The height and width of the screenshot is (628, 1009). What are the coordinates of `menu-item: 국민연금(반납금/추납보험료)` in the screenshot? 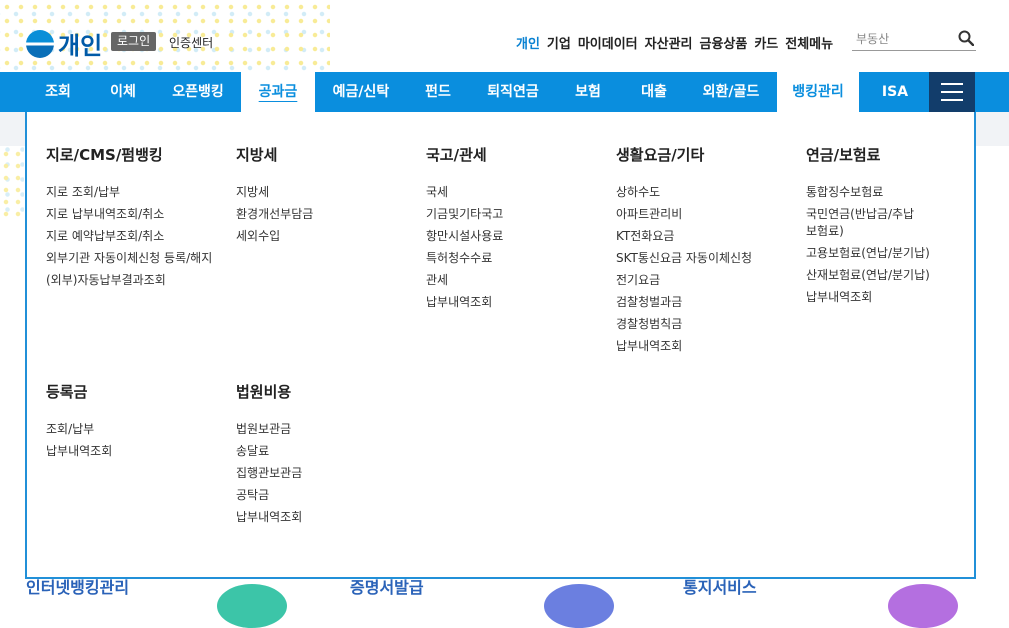 It's located at (861, 223).